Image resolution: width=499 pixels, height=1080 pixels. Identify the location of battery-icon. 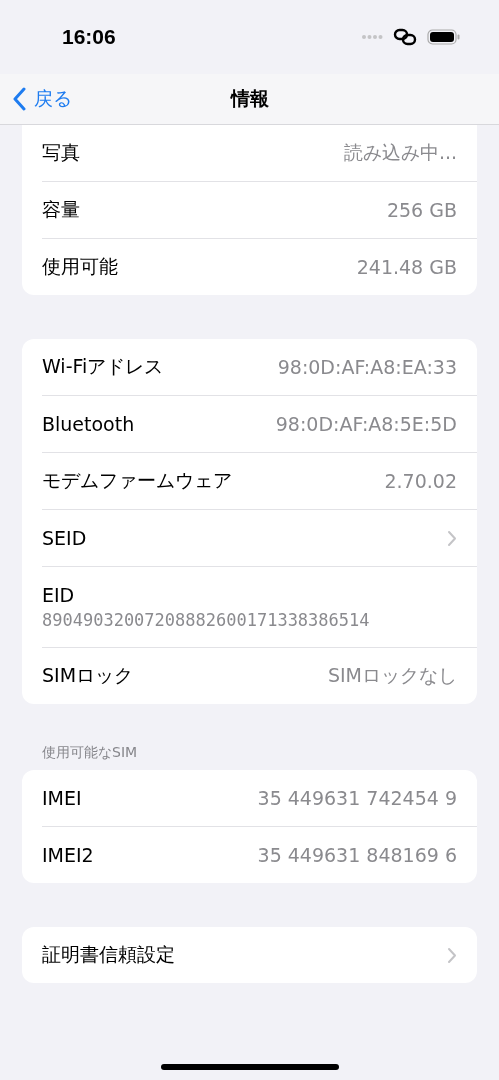
(444, 37).